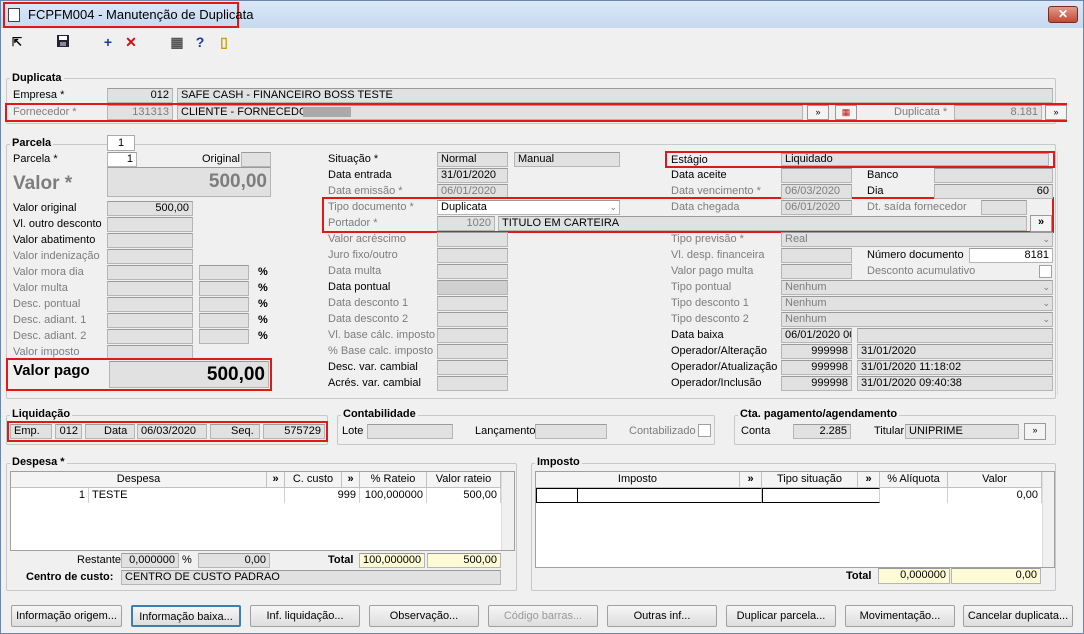 The width and height of the screenshot is (1084, 634). What do you see at coordinates (472, 335) in the screenshot?
I see `vl-base-field` at bounding box center [472, 335].